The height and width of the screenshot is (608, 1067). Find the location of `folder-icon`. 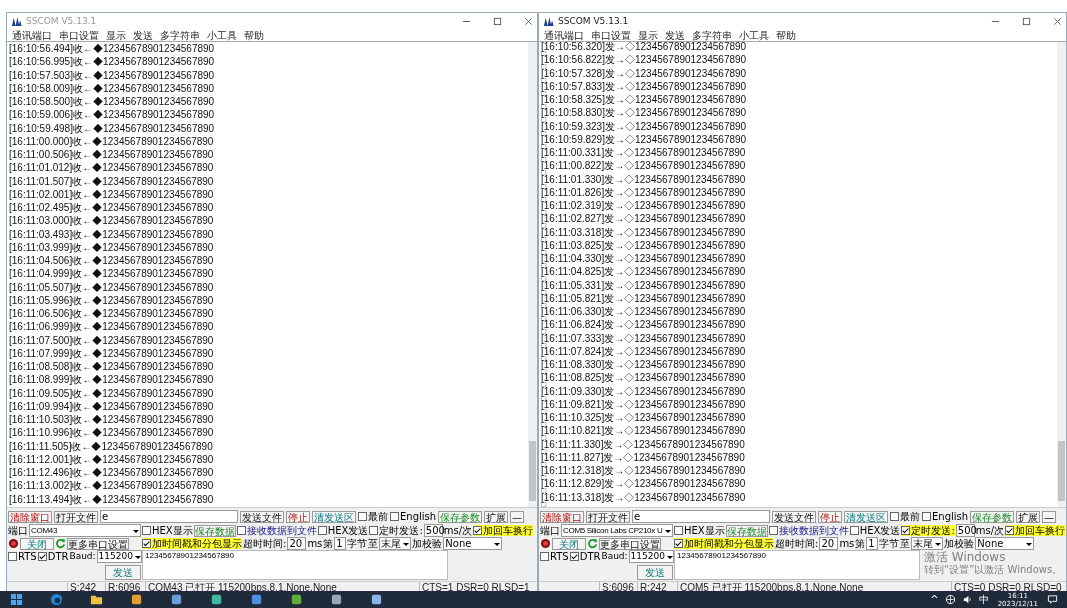

folder-icon is located at coordinates (96, 599).